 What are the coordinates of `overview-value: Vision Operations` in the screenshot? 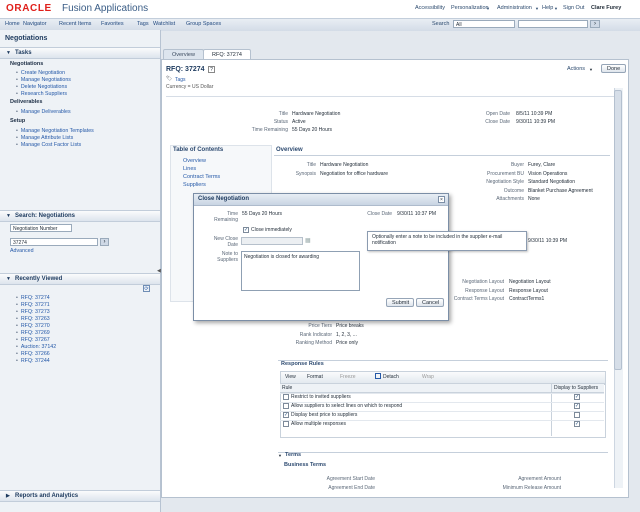 It's located at (548, 173).